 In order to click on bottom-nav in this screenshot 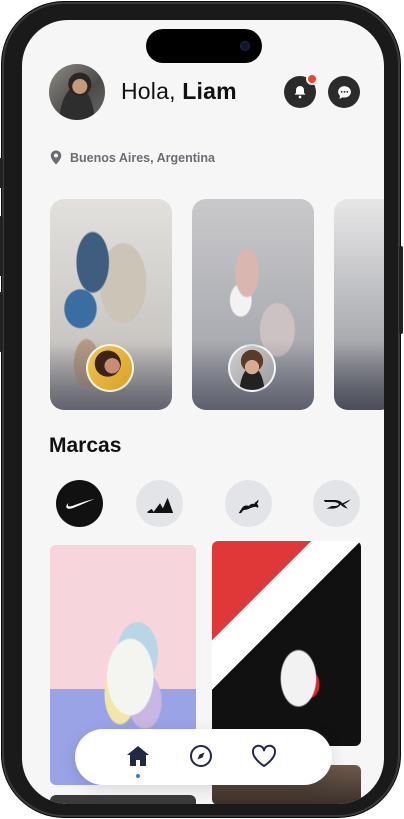, I will do `click(203, 757)`.